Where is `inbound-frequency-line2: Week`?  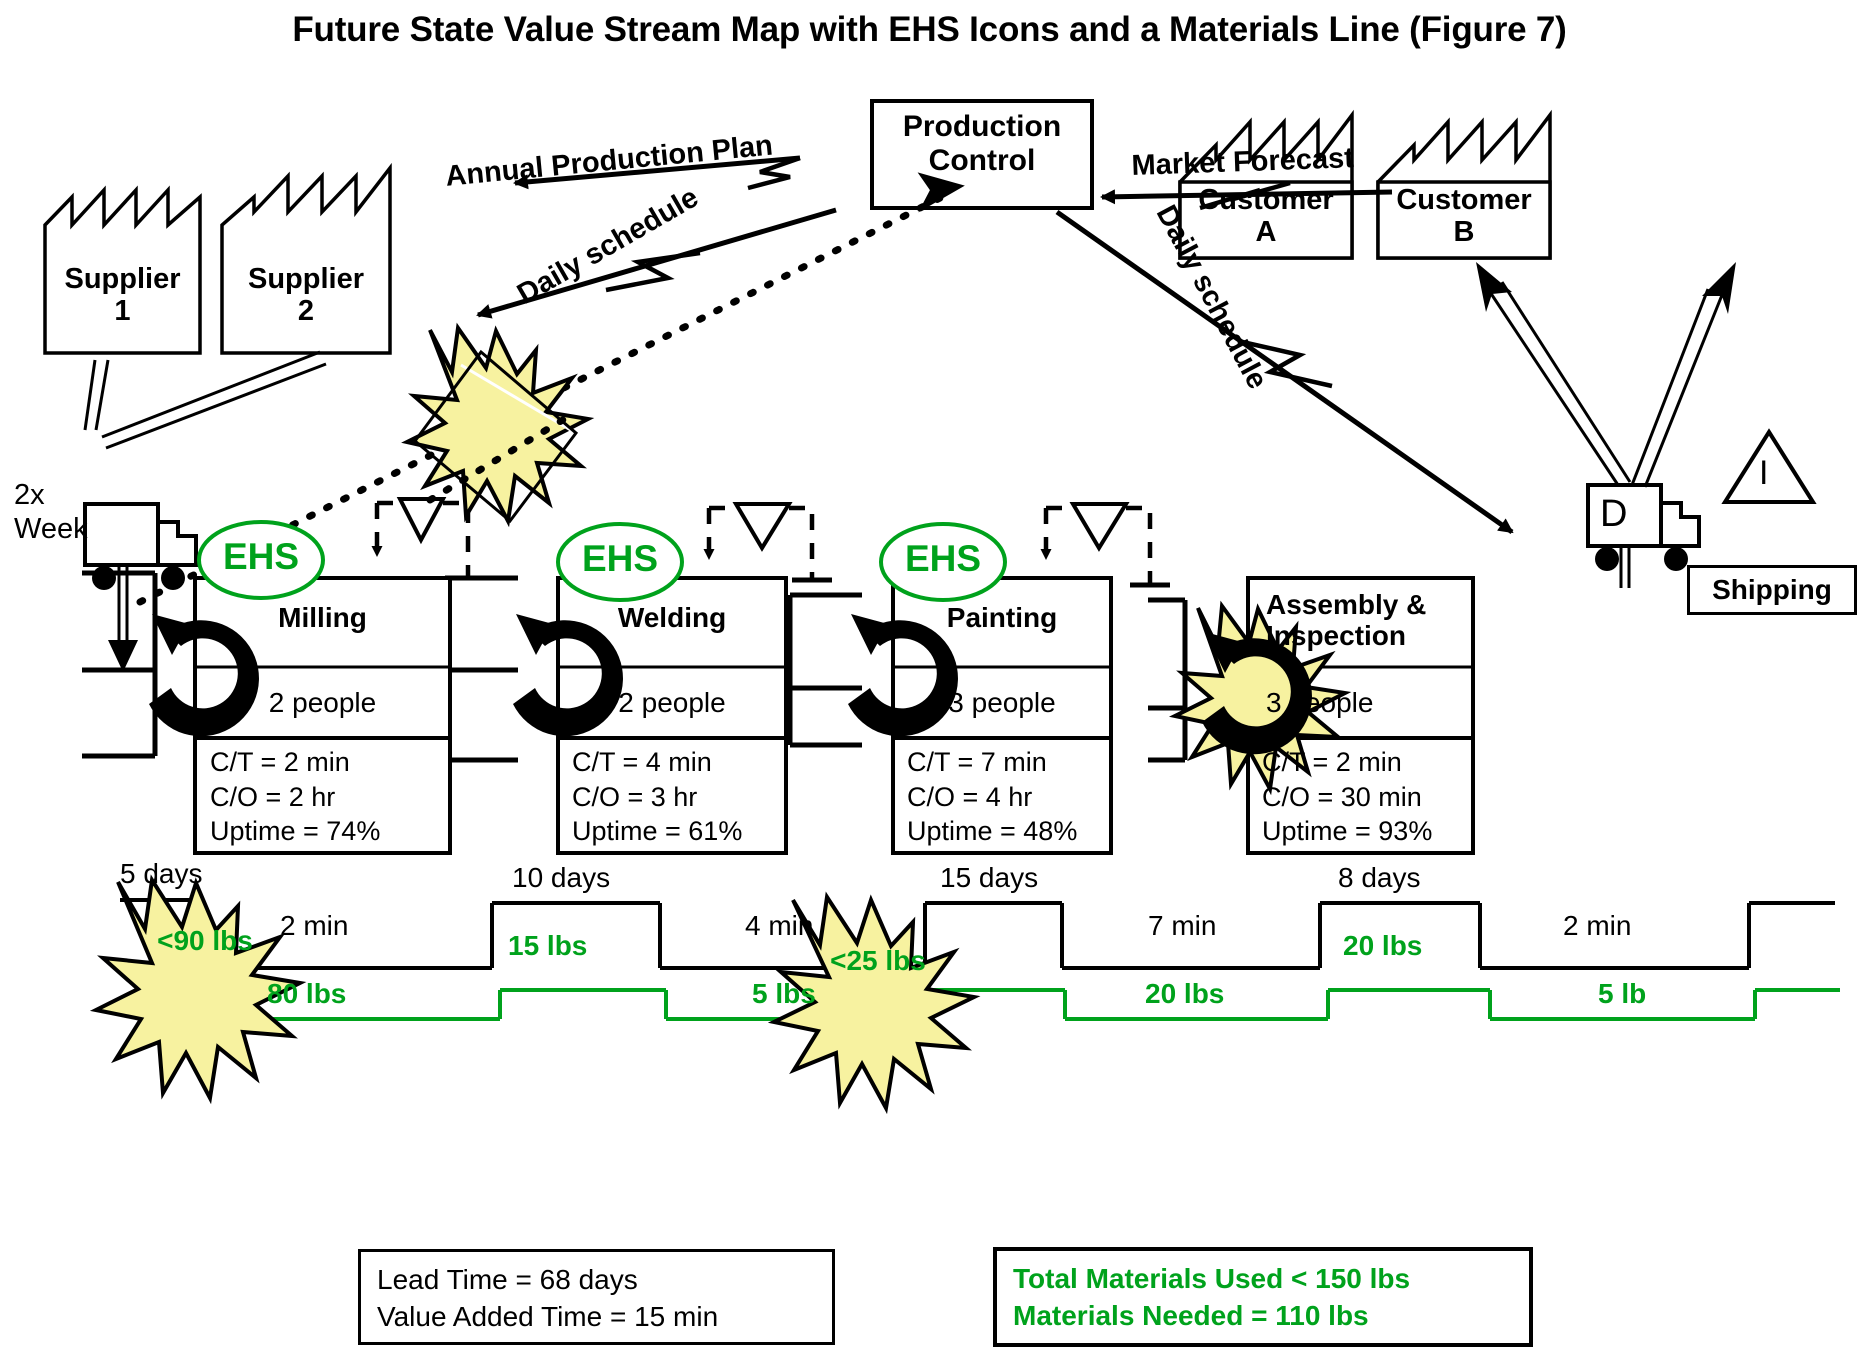 inbound-frequency-line2: Week is located at coordinates (51, 529).